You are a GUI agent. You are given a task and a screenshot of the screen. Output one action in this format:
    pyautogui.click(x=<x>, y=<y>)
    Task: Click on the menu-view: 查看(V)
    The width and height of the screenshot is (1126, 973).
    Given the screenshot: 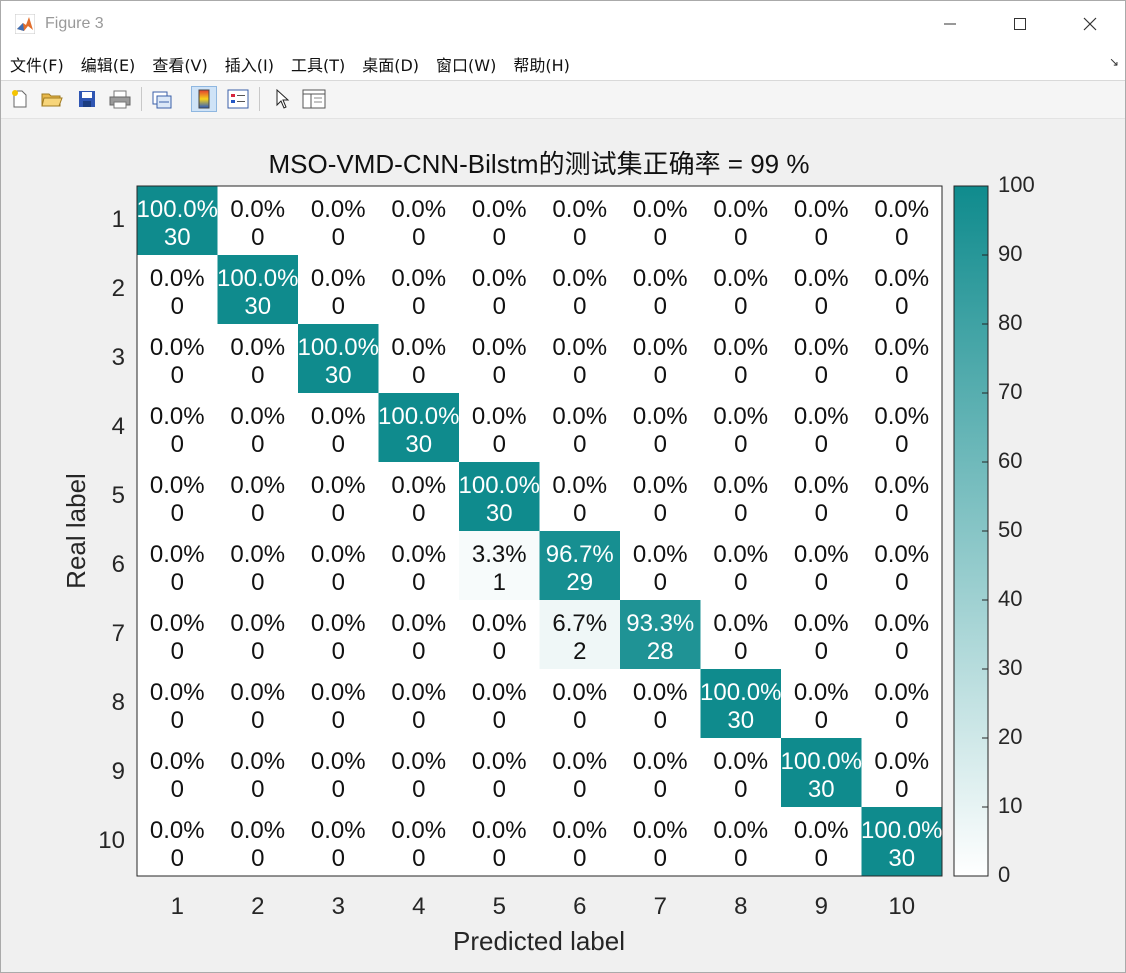 What is the action you would take?
    pyautogui.click(x=179, y=64)
    